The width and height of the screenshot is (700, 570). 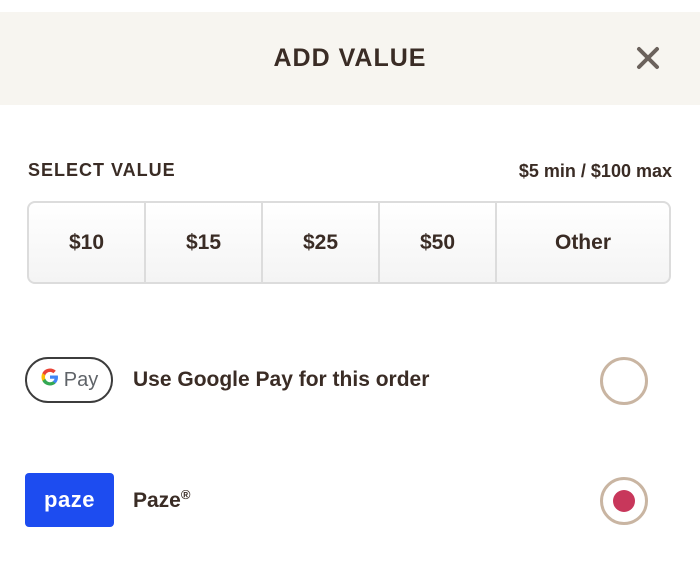 I want to click on close-button, so click(x=648, y=58).